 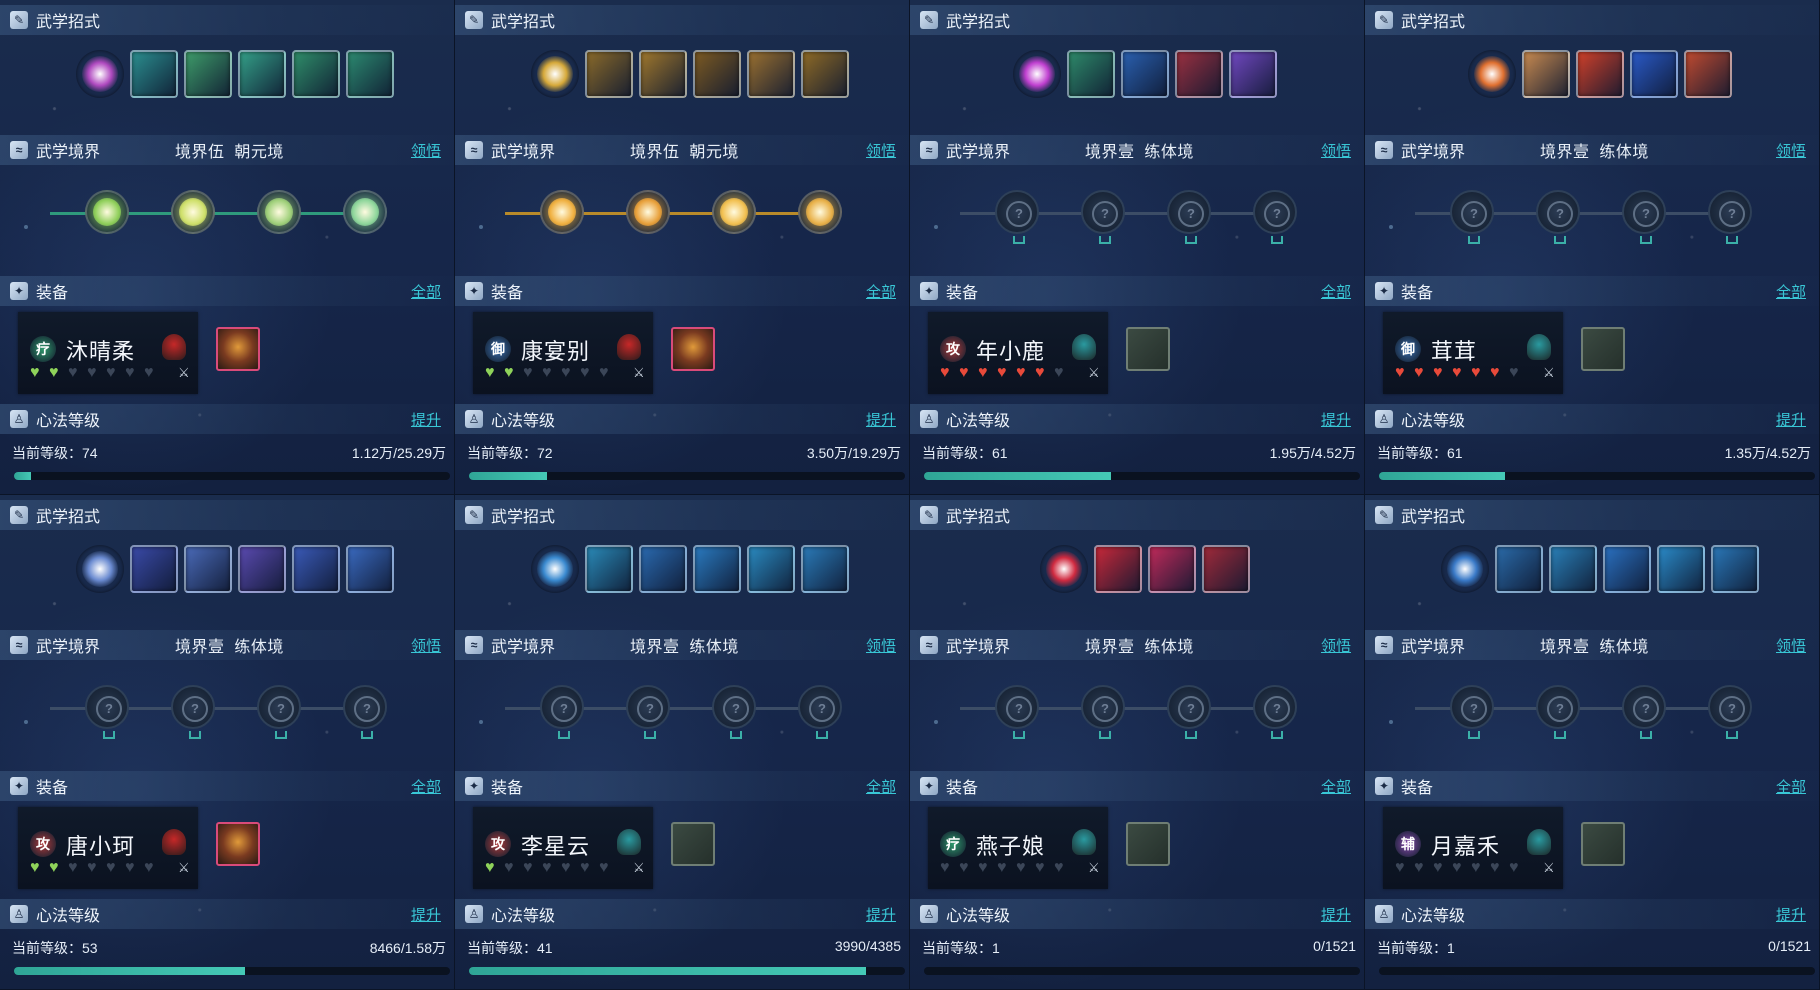 I want to click on partner-card: 攻唐小珂 ♥ ♥ ♥ ♥ ♥ ♥ ♥ ⚔, so click(x=108, y=848).